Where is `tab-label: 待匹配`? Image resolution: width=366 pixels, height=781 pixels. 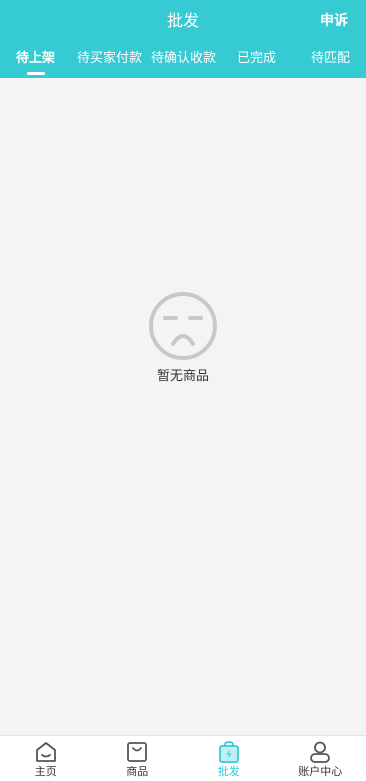 tab-label: 待匹配 is located at coordinates (331, 58).